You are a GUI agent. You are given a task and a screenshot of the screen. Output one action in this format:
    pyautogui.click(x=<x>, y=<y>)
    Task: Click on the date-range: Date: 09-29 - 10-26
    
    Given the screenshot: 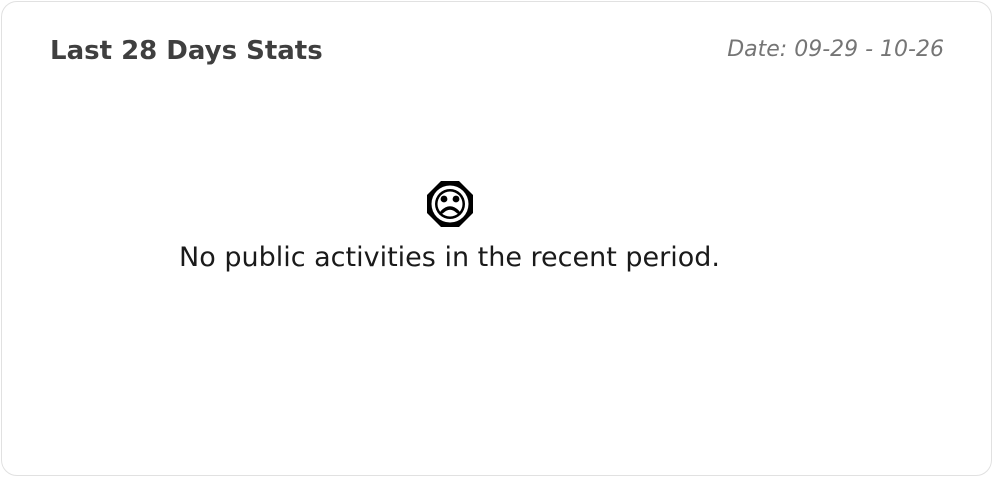 What is the action you would take?
    pyautogui.click(x=835, y=49)
    